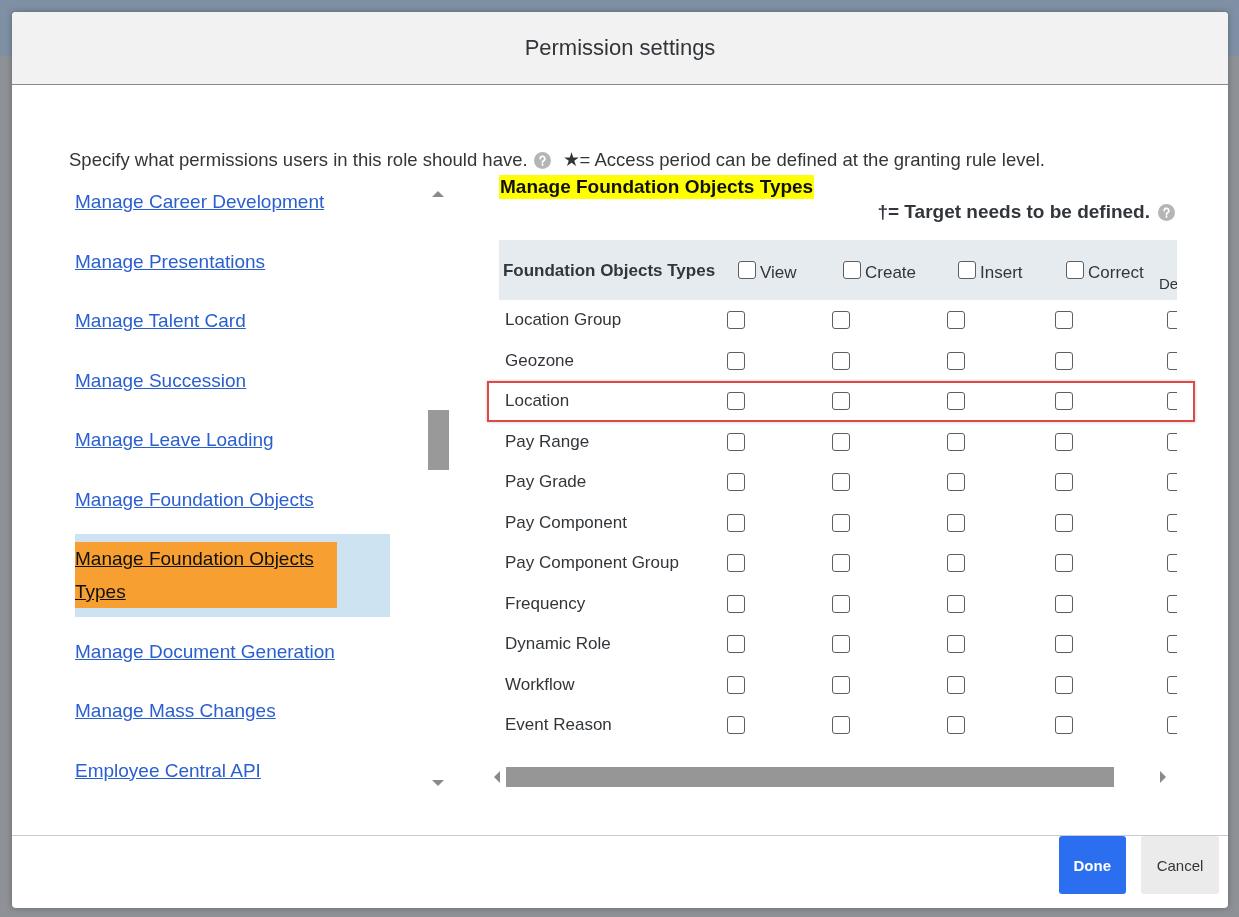 This screenshot has height=917, width=1239. I want to click on dialog-title: Permission settings, so click(620, 48).